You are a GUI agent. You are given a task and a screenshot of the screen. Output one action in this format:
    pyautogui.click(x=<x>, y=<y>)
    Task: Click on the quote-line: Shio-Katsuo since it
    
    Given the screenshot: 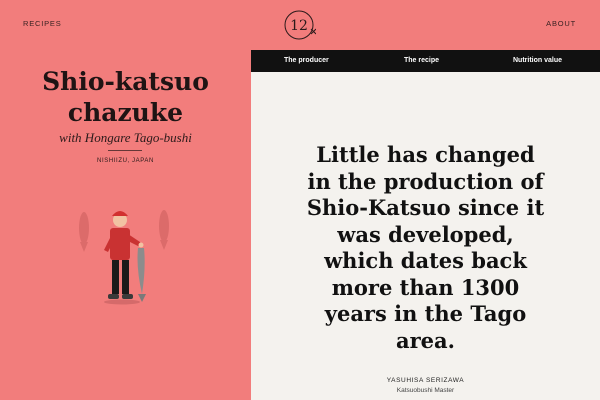 What is the action you would take?
    pyautogui.click(x=425, y=207)
    